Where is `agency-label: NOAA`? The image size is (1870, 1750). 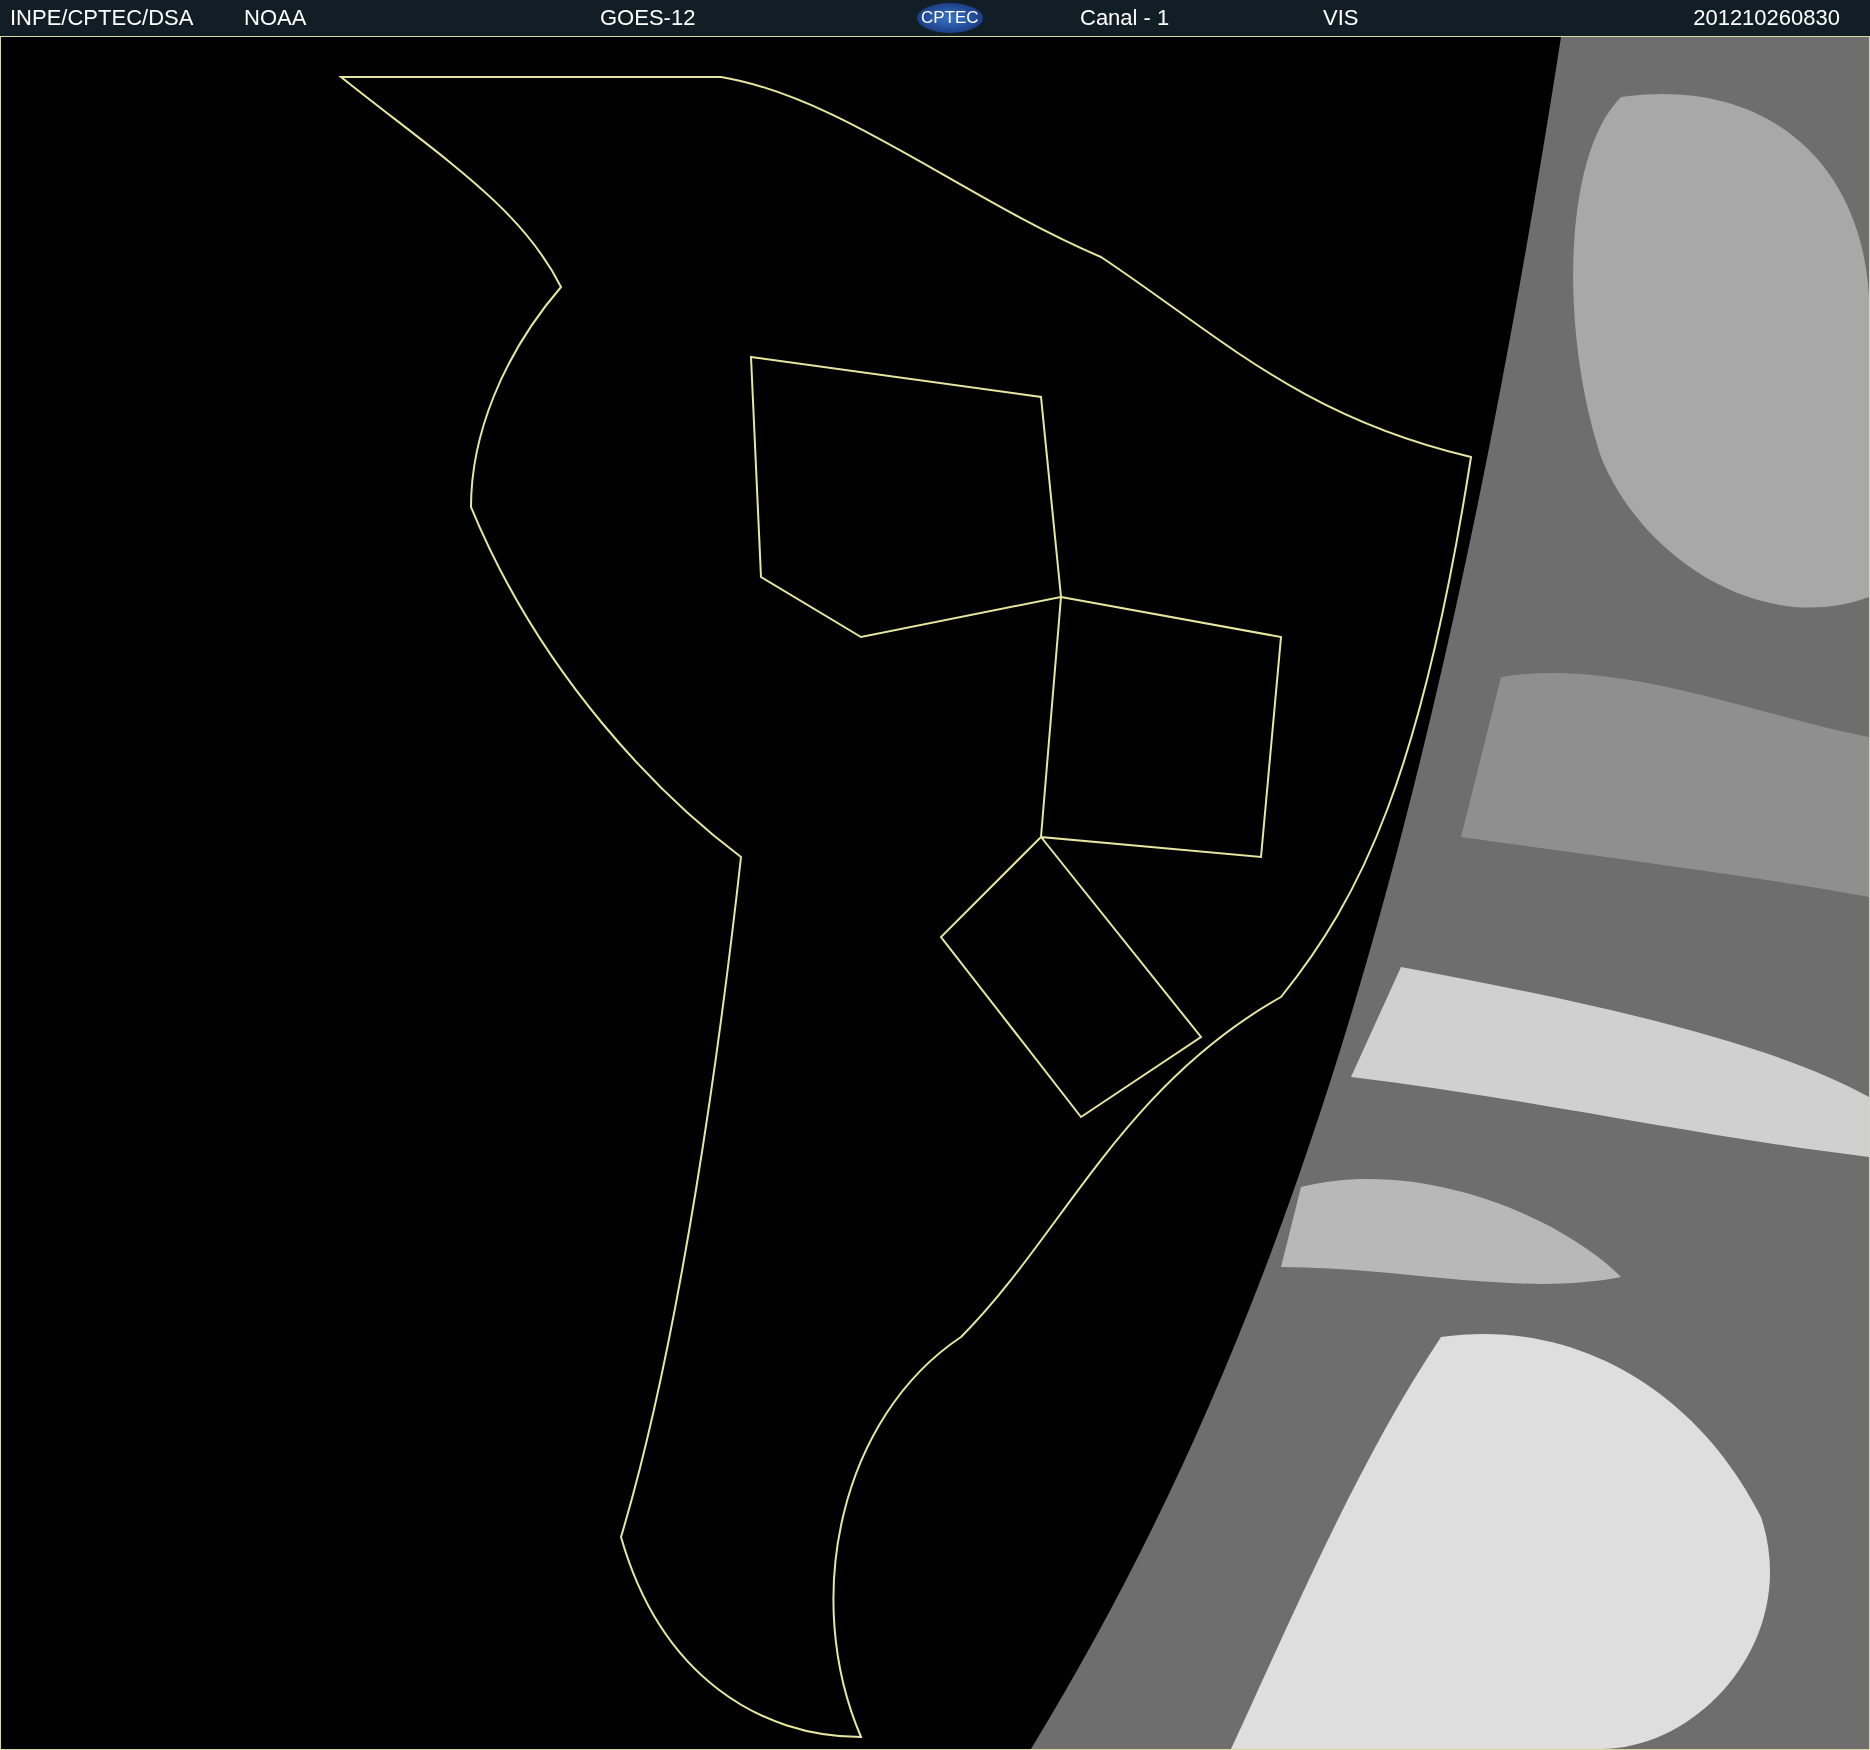
agency-label: NOAA is located at coordinates (276, 18).